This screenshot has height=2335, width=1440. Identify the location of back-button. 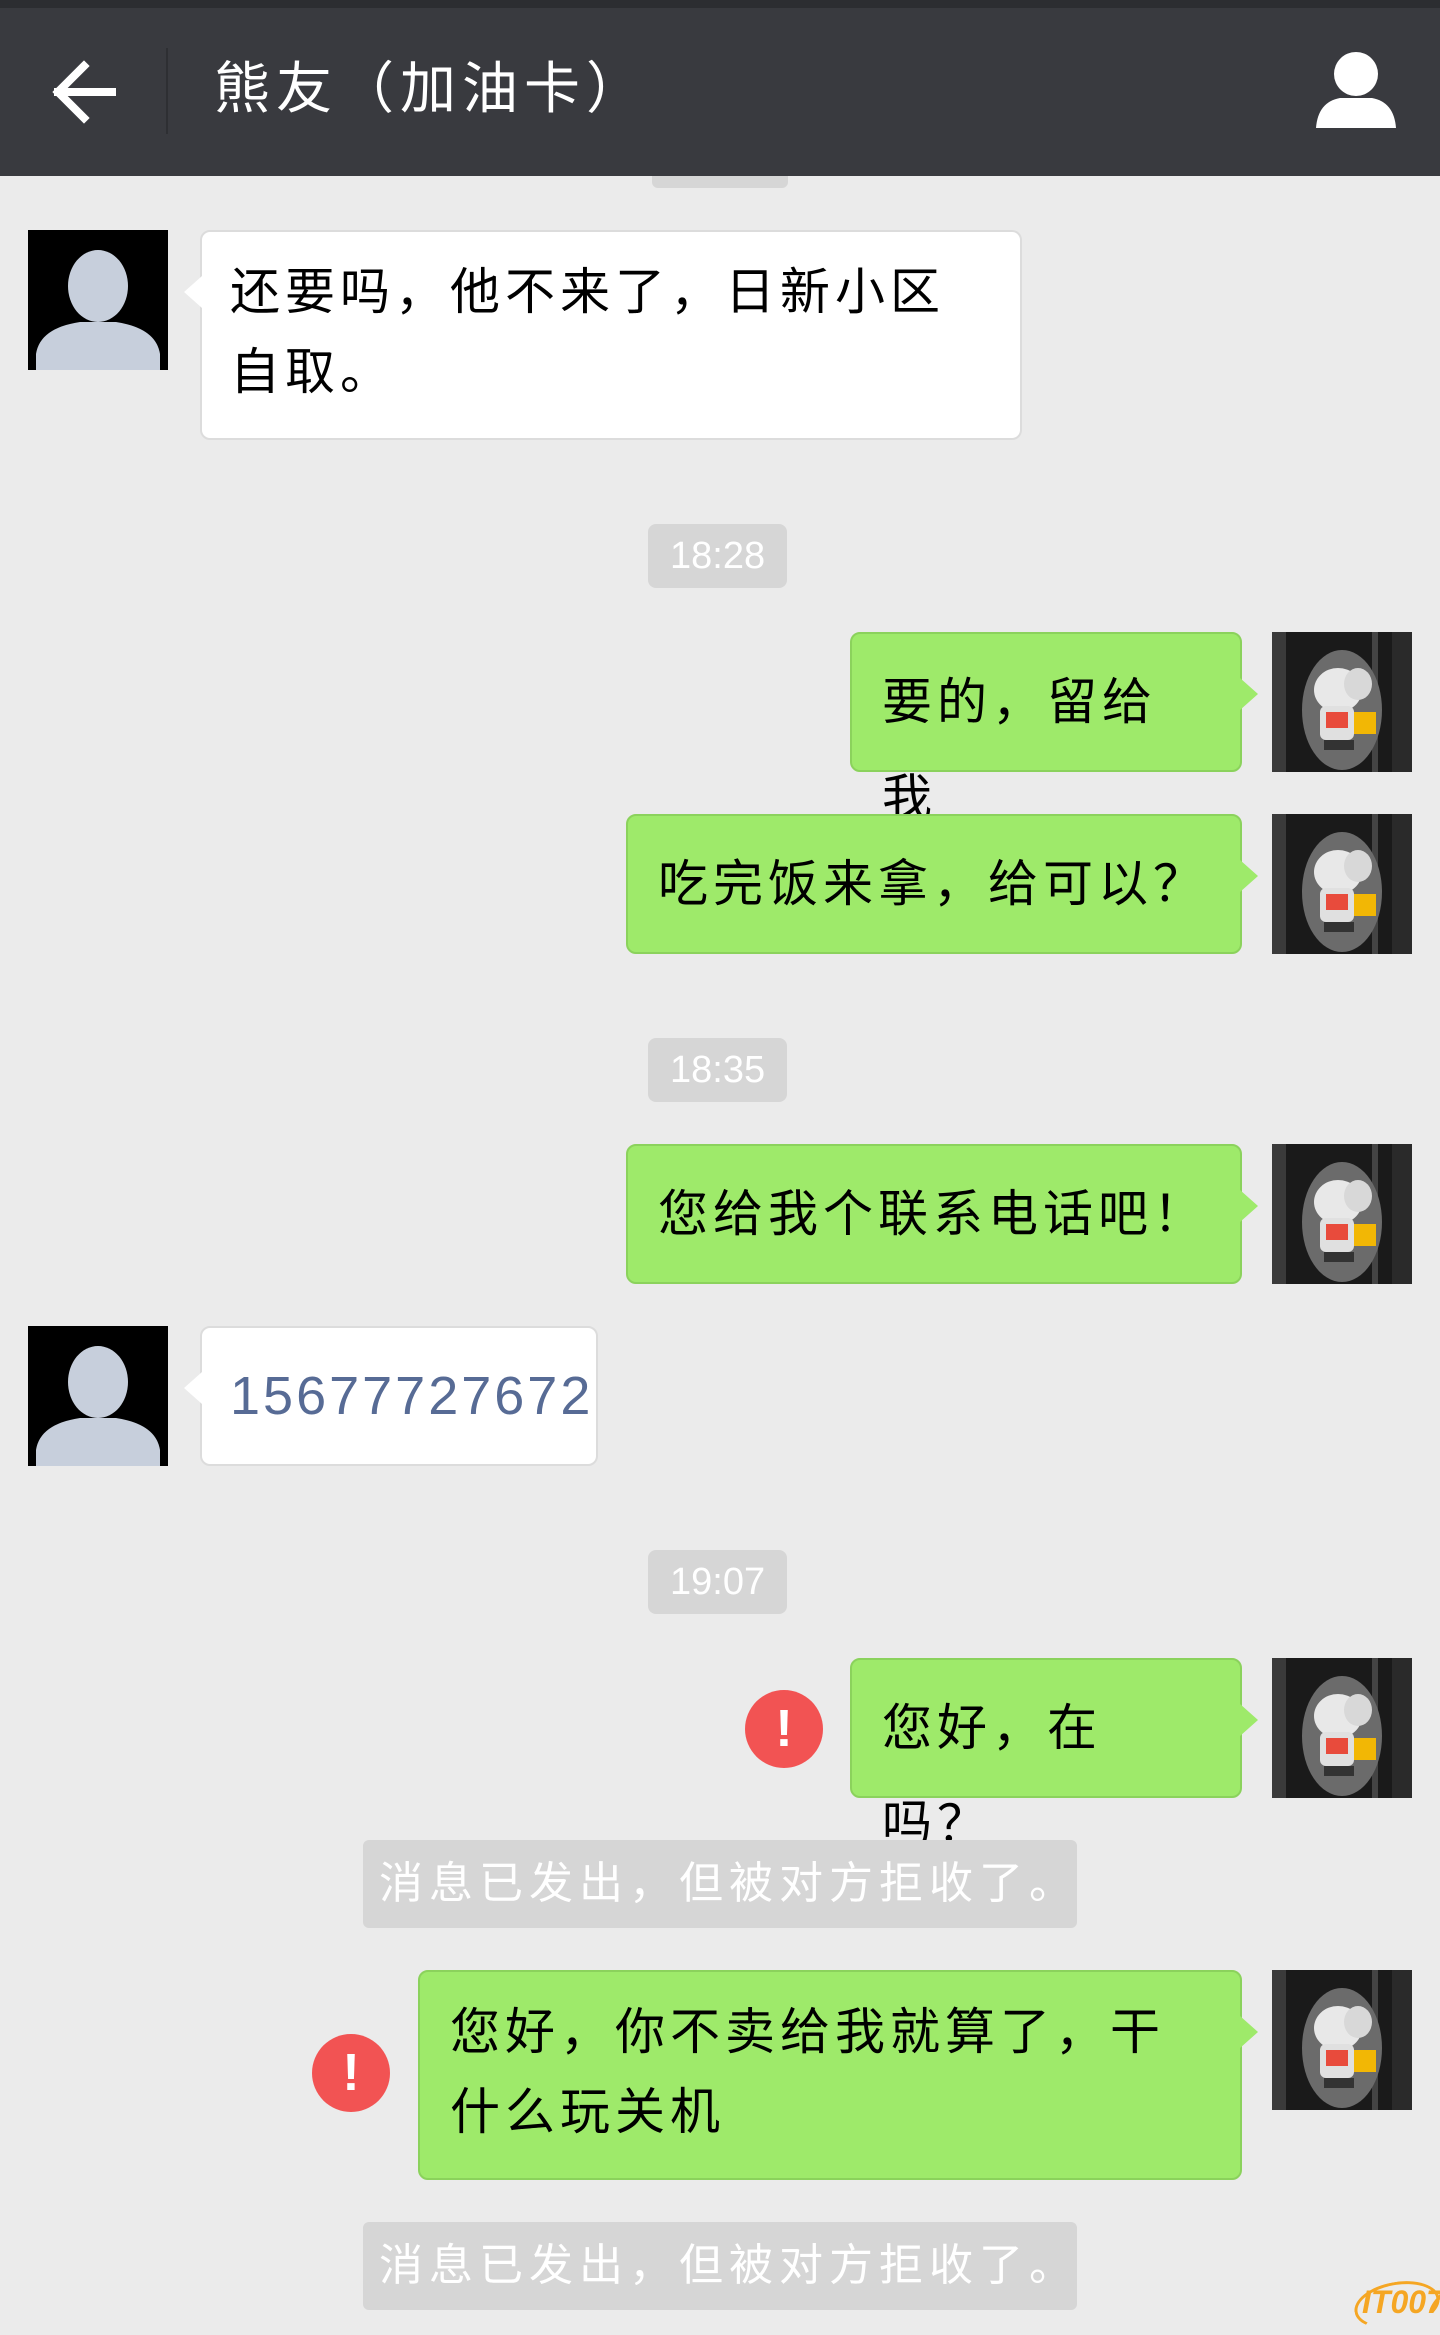
(85, 93).